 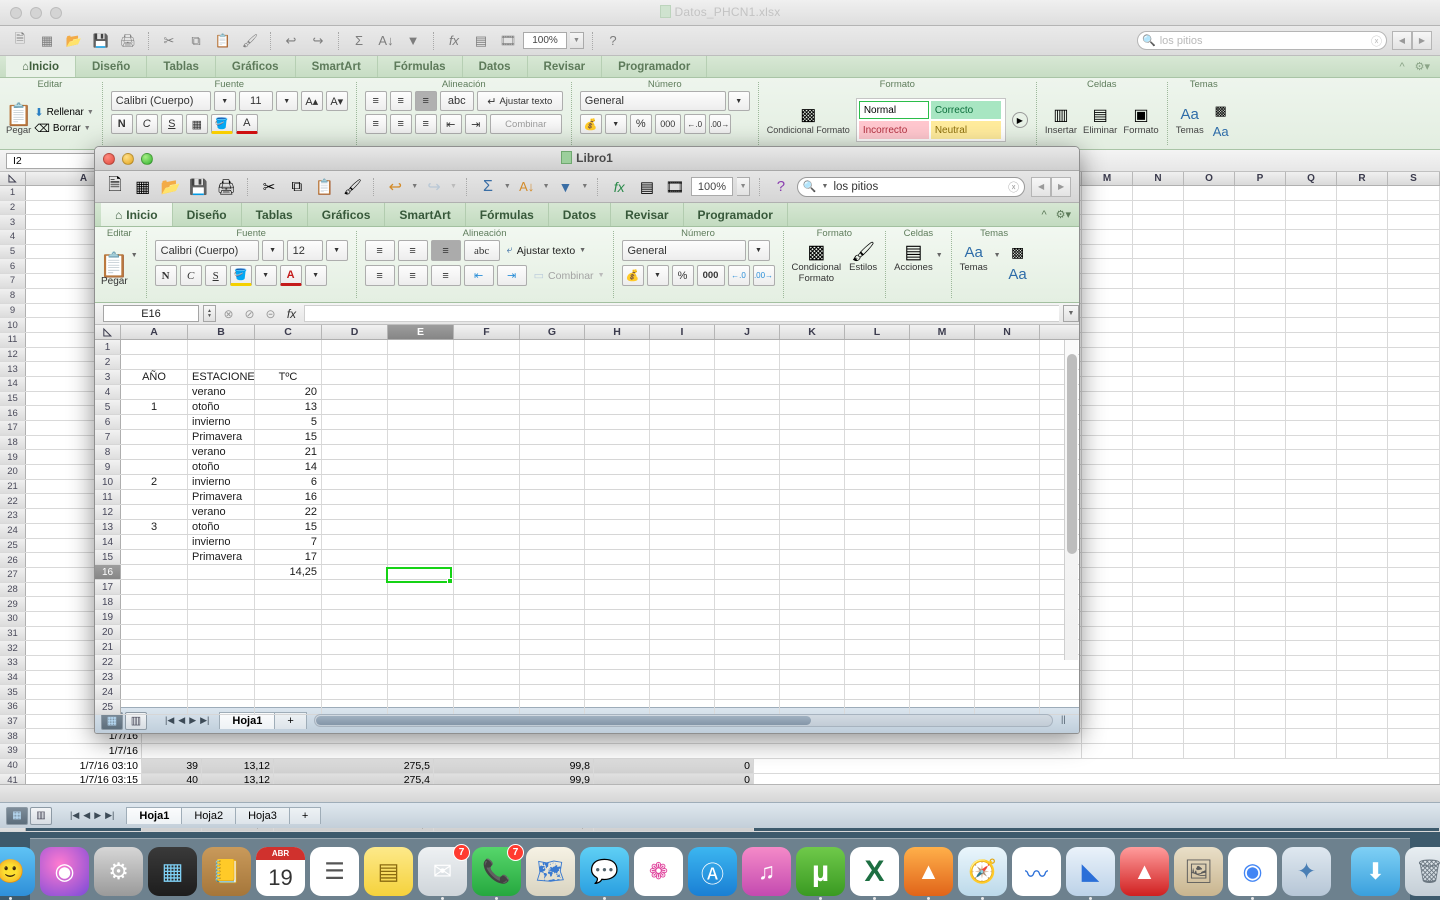 What do you see at coordinates (682, 347) in the screenshot?
I see `cell-I1` at bounding box center [682, 347].